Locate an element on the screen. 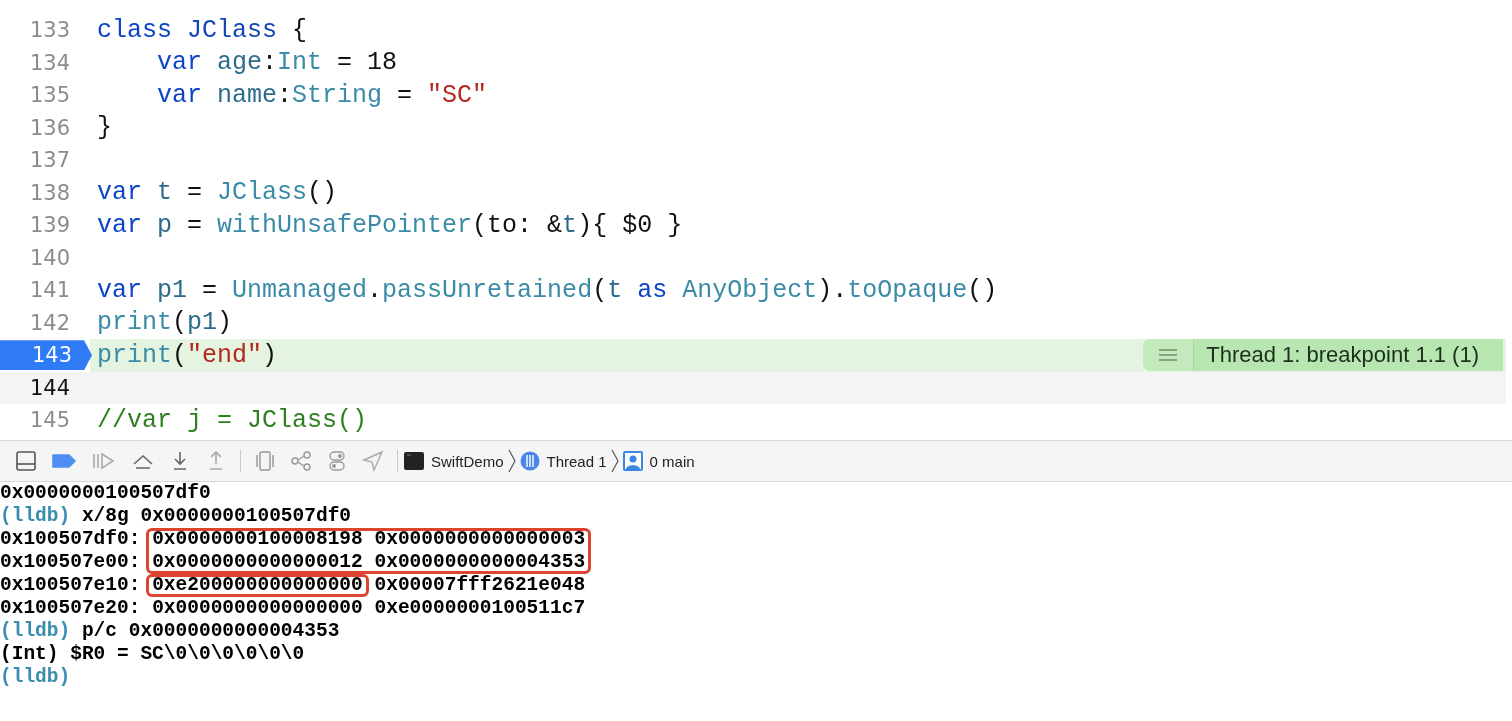  memory-value: 0x00007fff2621e048 is located at coordinates (480, 585).